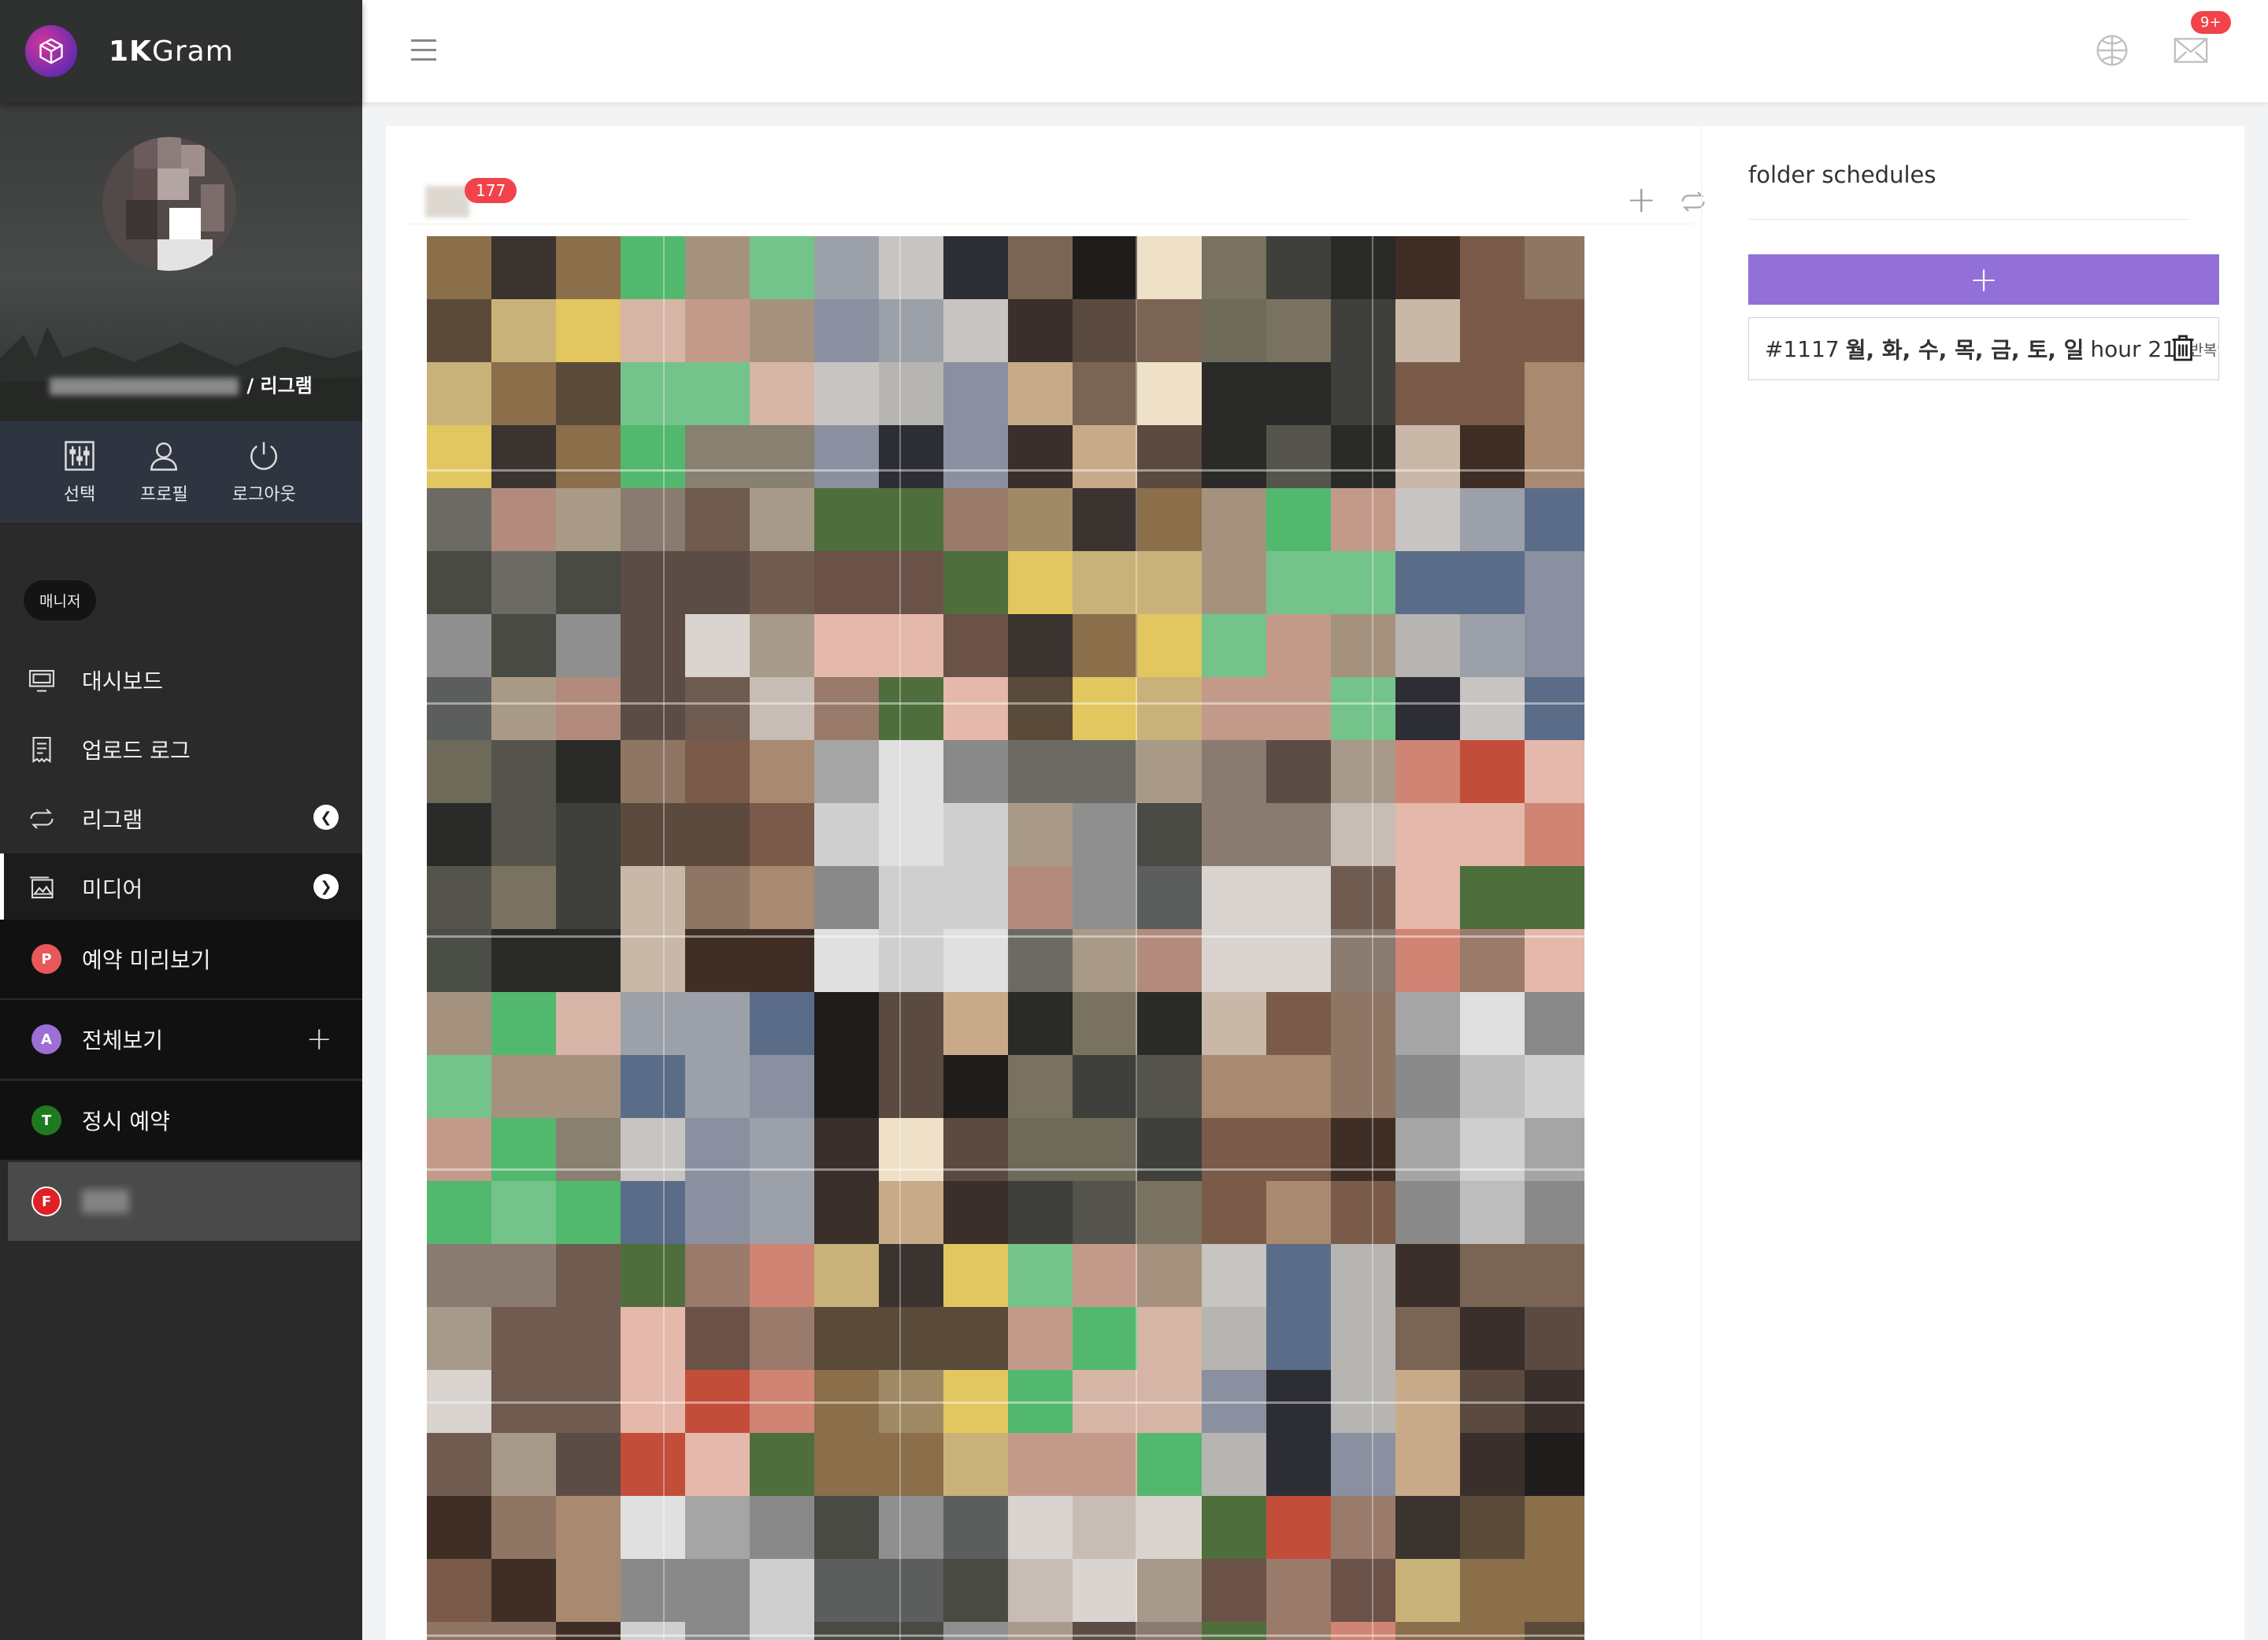  What do you see at coordinates (1983, 348) in the screenshot?
I see `schedule-item: #1117 월, 화, 수, 목, 금, 토, 일 hour 21 (반복안함)` at bounding box center [1983, 348].